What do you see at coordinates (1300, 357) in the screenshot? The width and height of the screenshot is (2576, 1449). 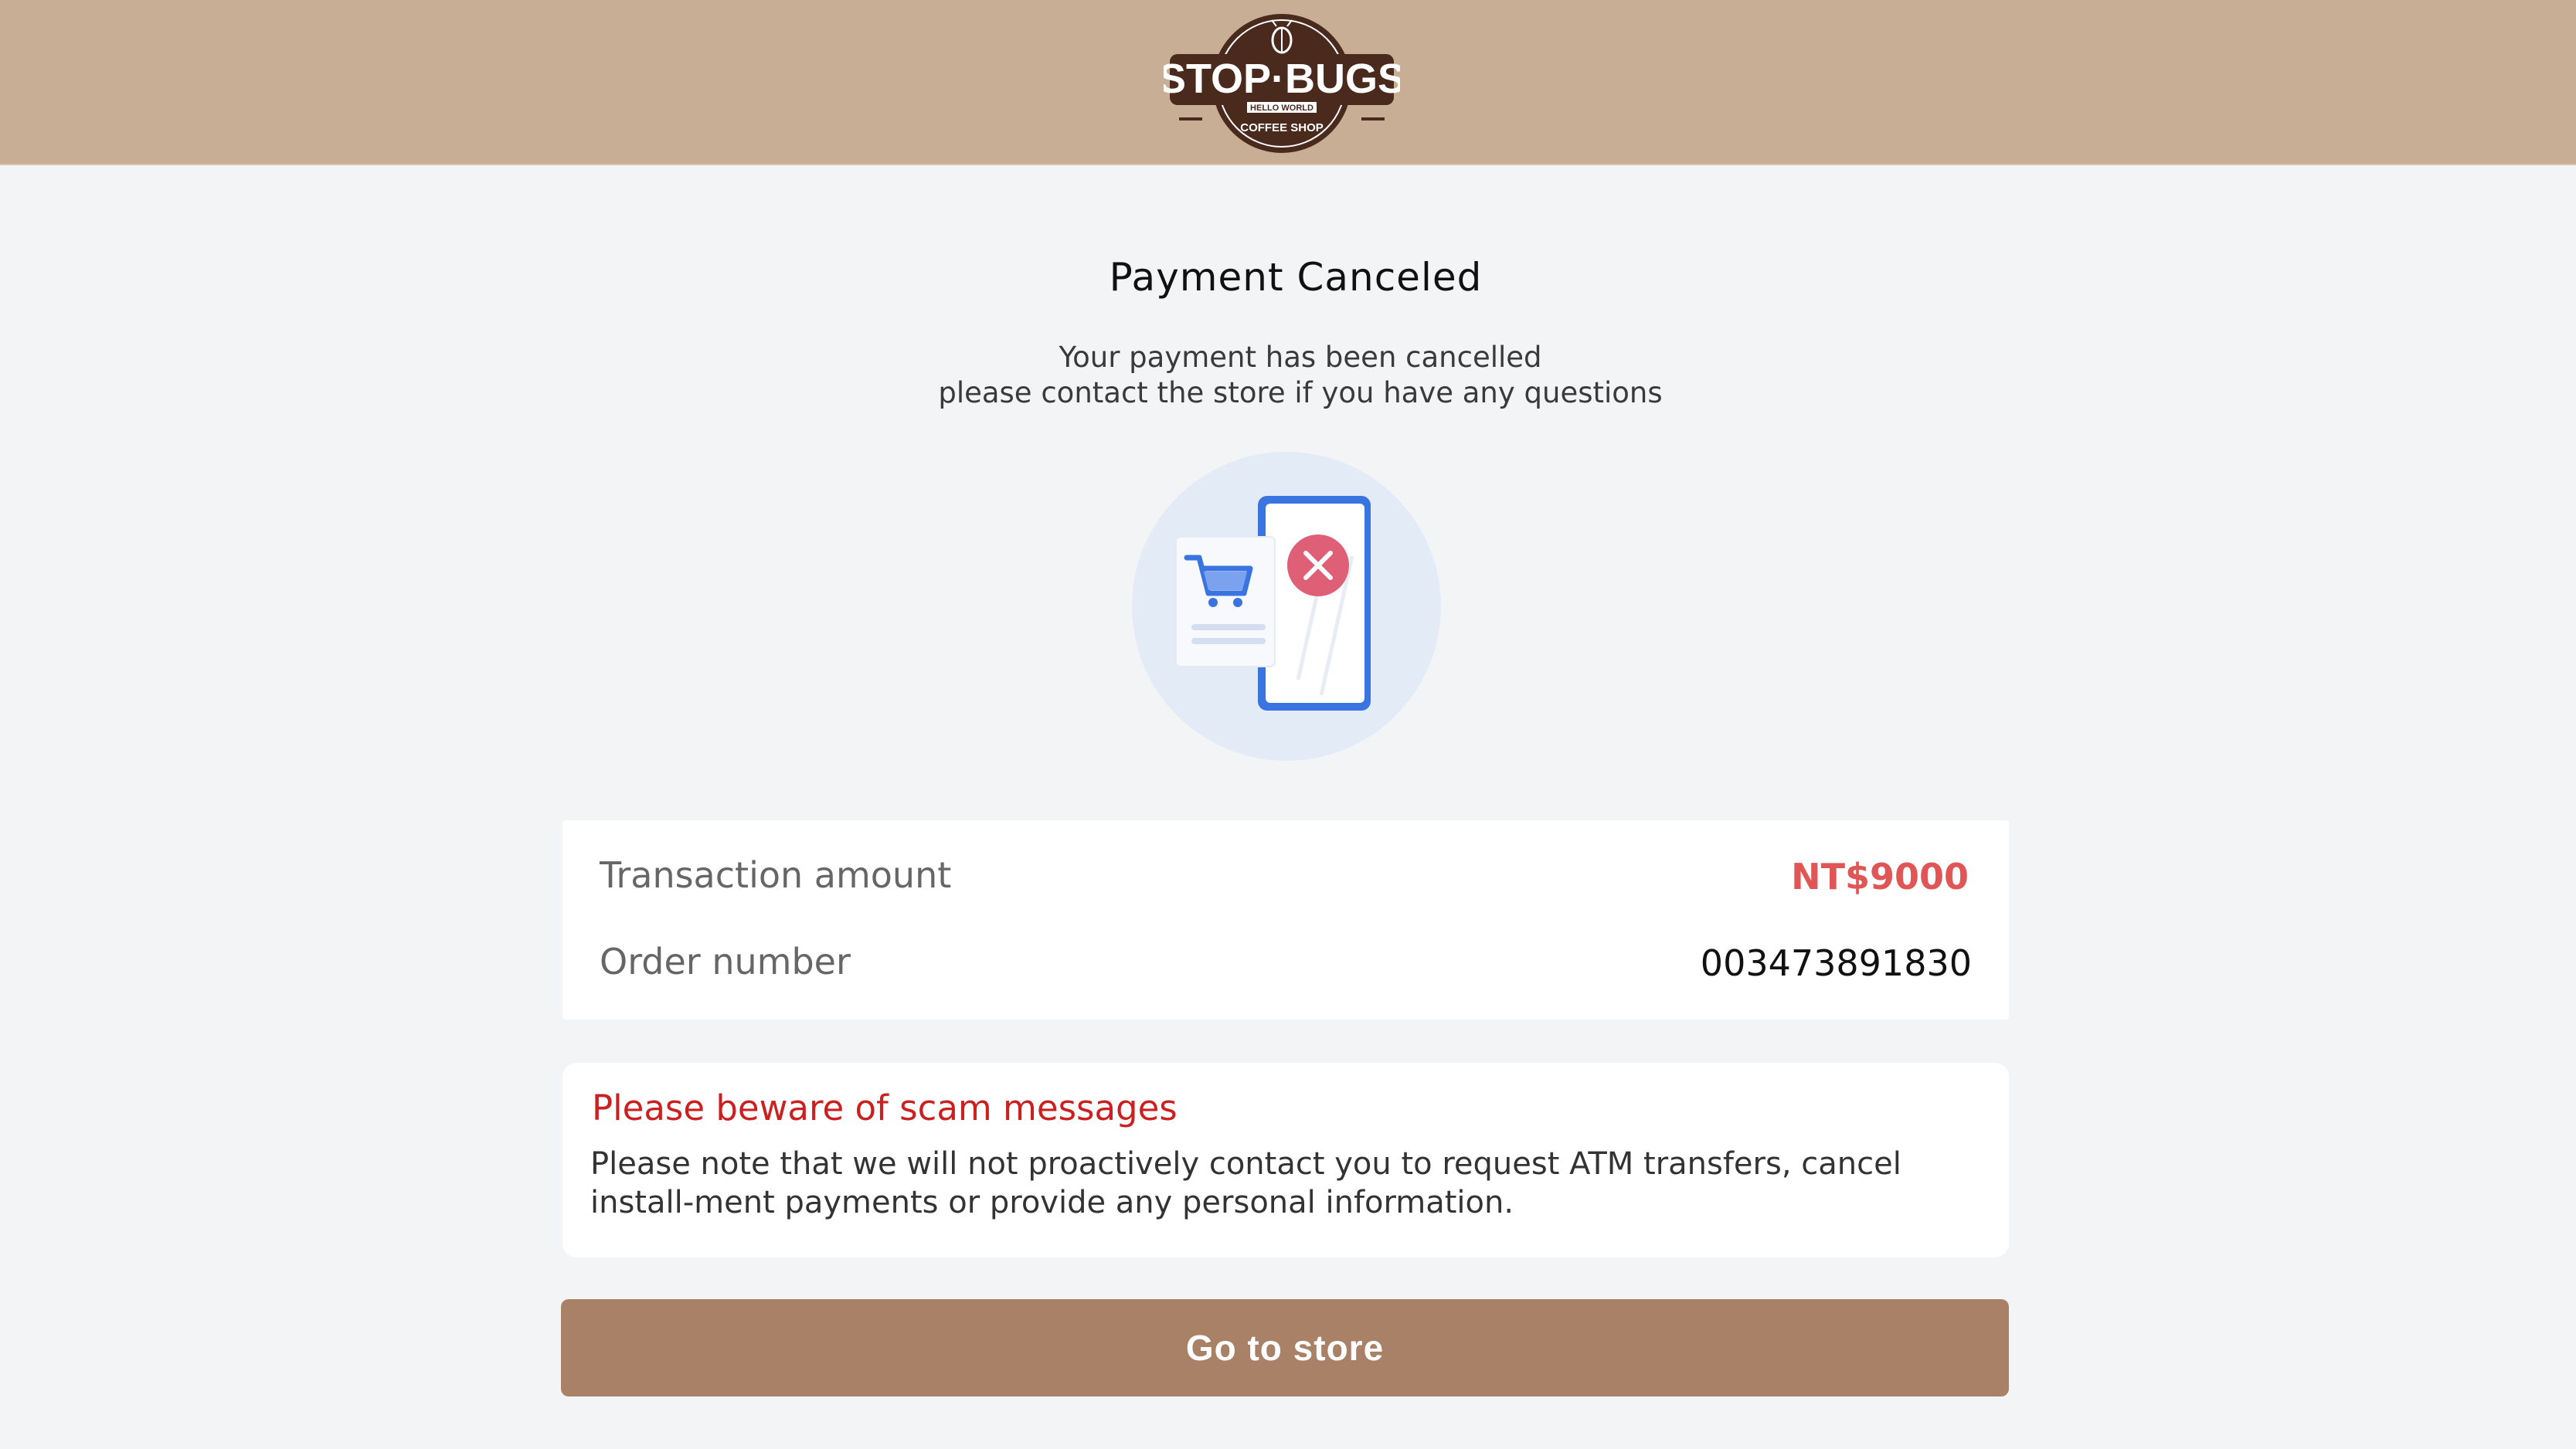 I see `status-message-line-1: Your payment has been cancelled` at bounding box center [1300, 357].